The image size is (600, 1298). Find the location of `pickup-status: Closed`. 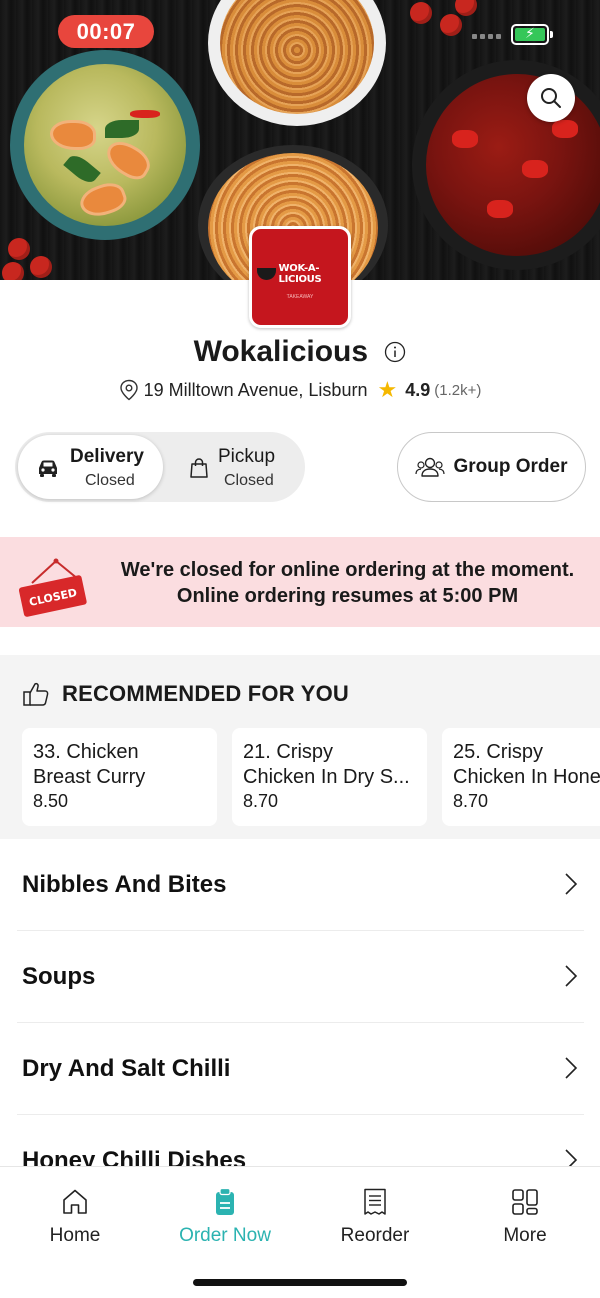

pickup-status: Closed is located at coordinates (249, 480).